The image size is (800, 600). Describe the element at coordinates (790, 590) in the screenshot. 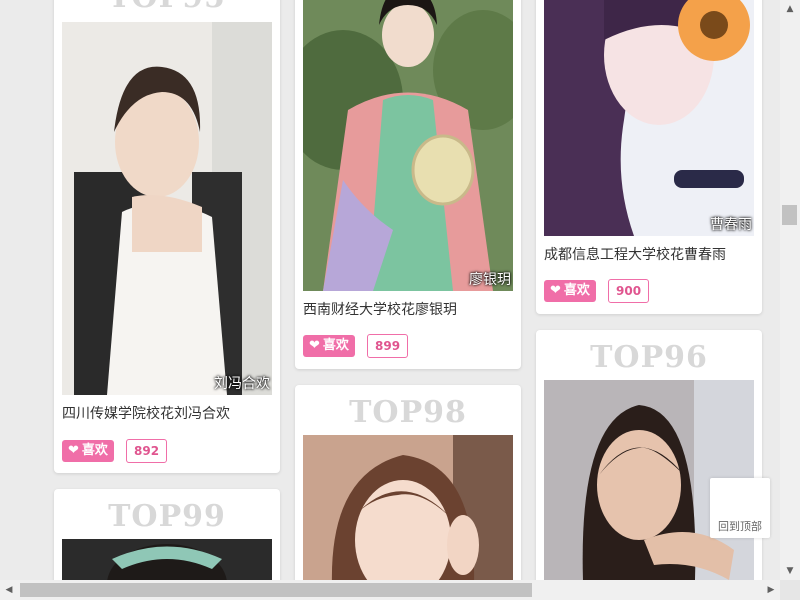

I see `scrollbar-corner` at that location.